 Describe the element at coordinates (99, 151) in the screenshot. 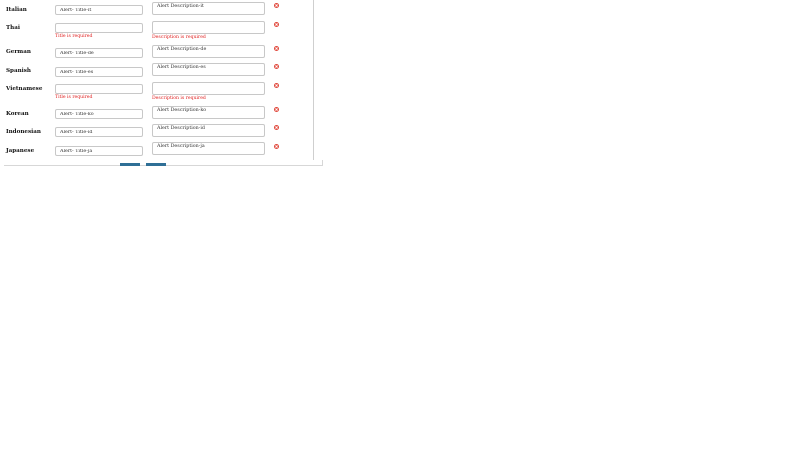

I see `title-input-japanese` at that location.